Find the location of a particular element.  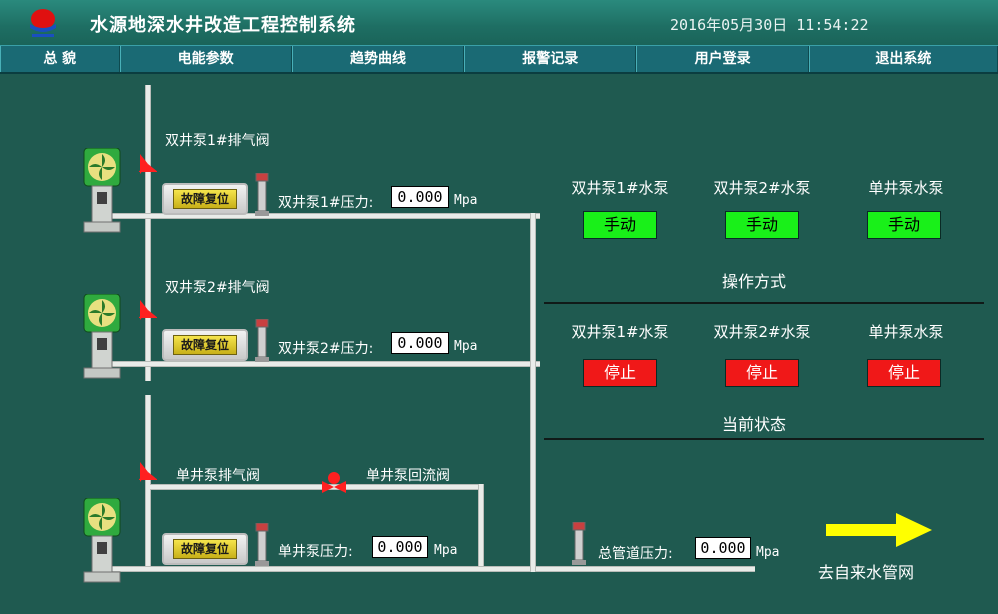

pump3-pressure-value: 0.000 is located at coordinates (400, 547).